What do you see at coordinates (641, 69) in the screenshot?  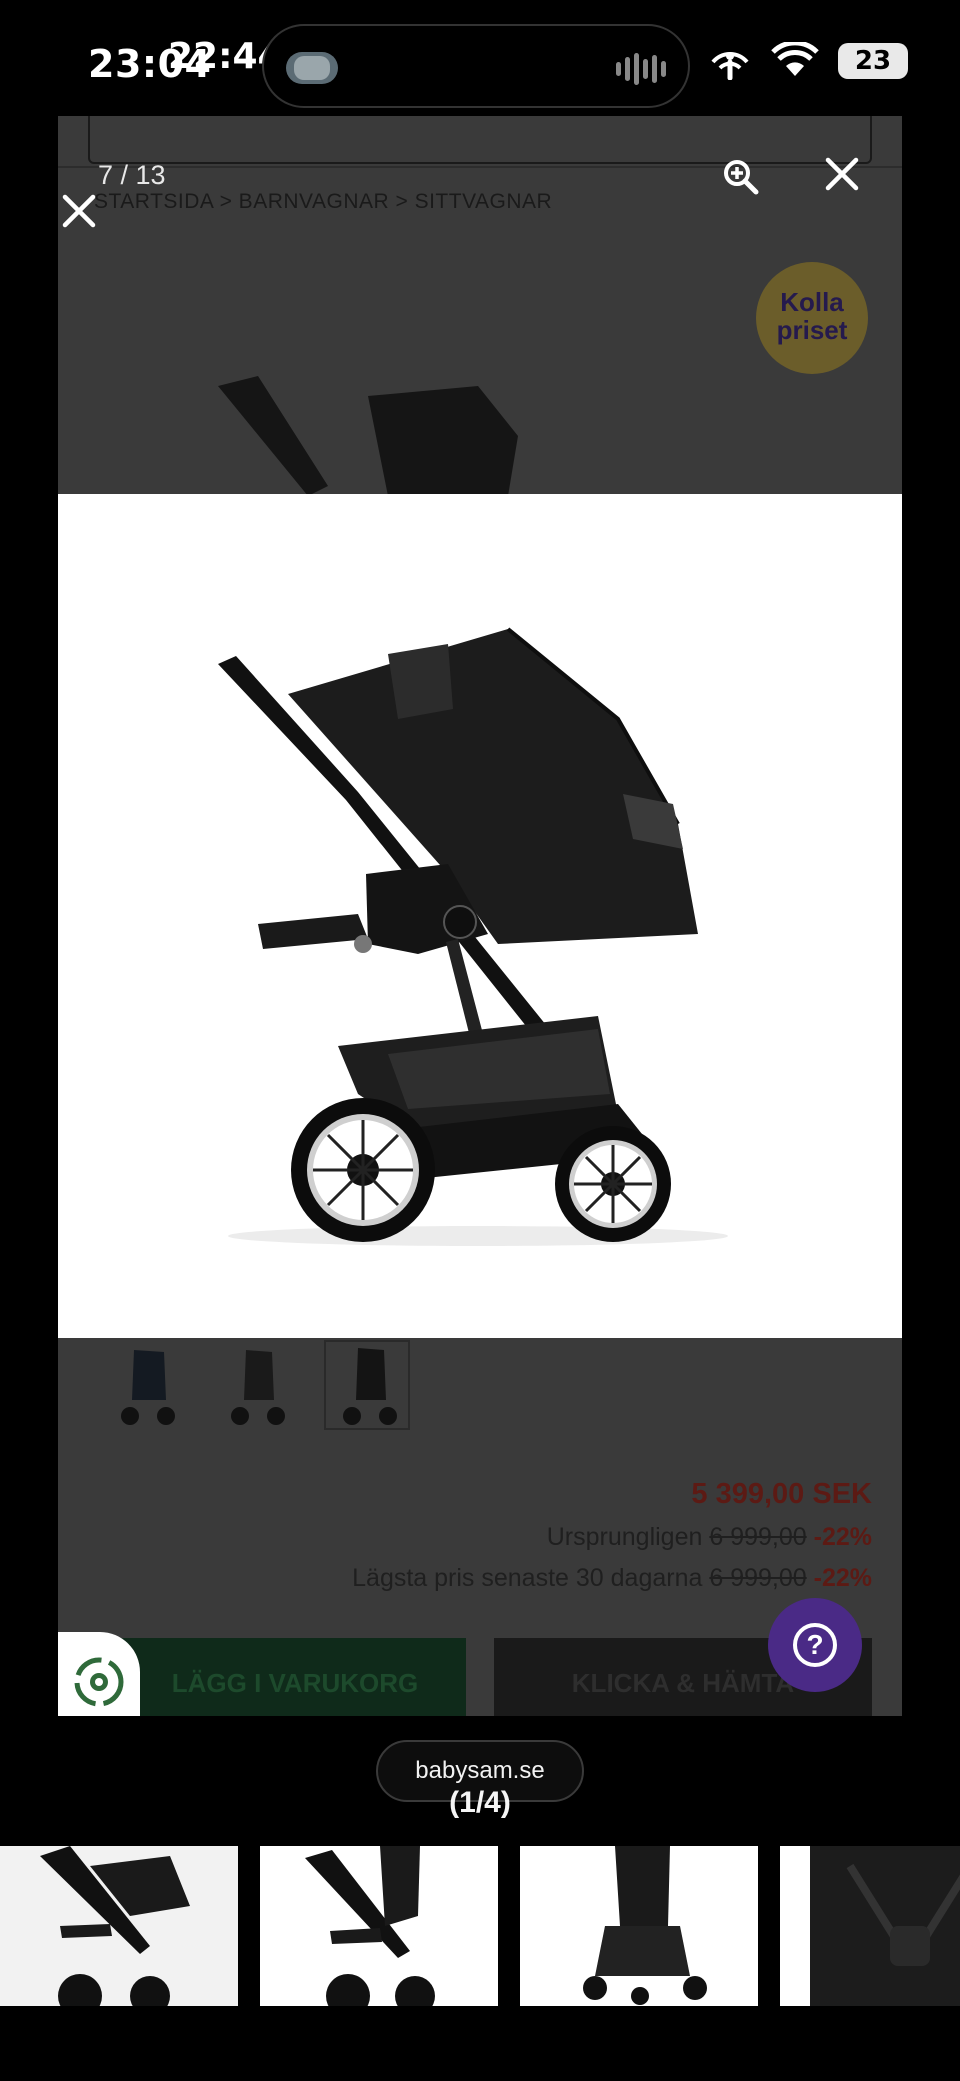 I see `audio-wave-icon` at bounding box center [641, 69].